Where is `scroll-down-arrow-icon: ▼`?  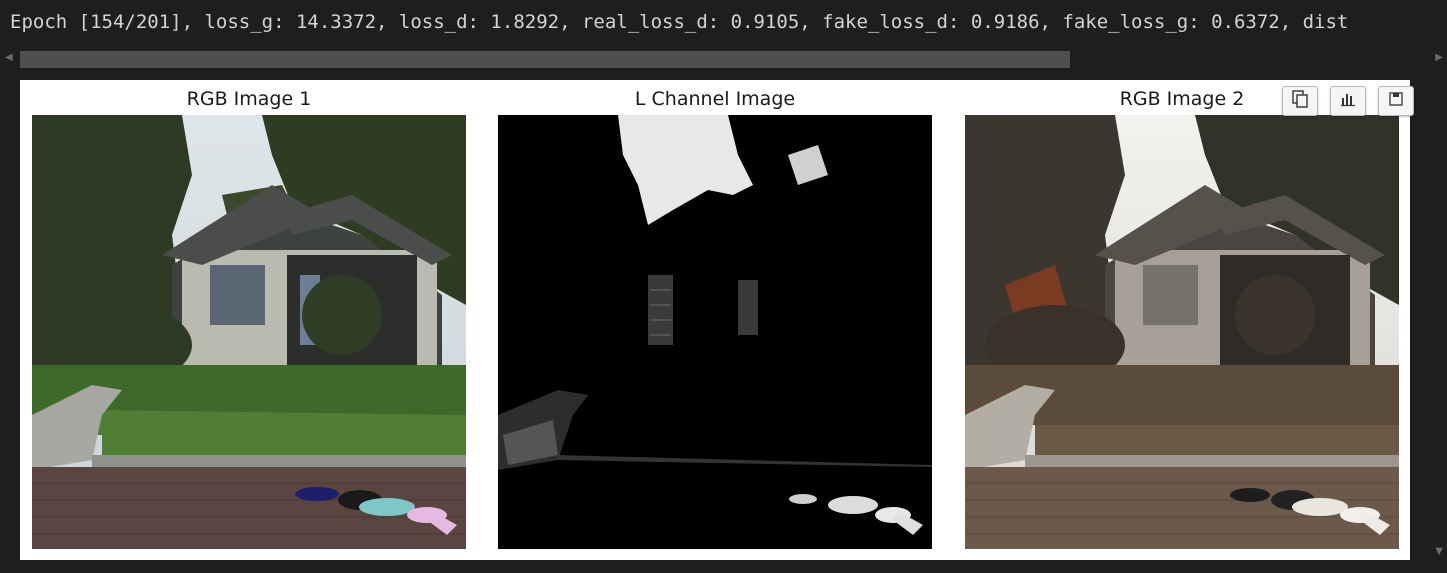 scroll-down-arrow-icon: ▼ is located at coordinates (1439, 551).